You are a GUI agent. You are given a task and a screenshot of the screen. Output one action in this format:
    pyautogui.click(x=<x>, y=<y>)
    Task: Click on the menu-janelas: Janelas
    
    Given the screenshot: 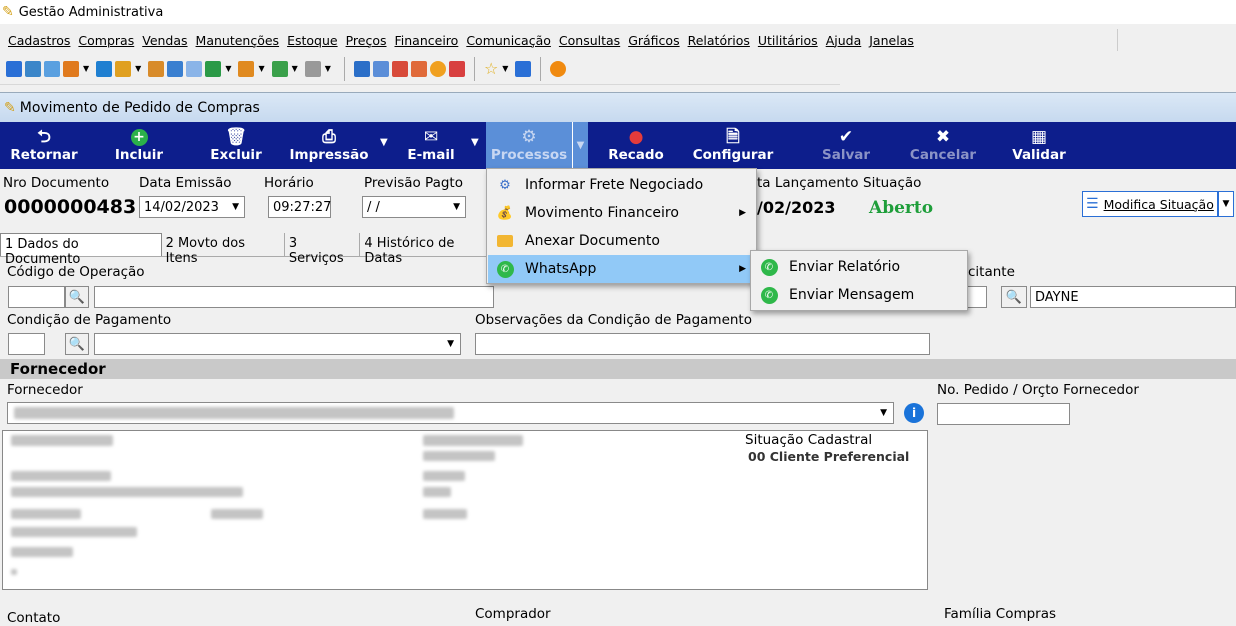 What is the action you would take?
    pyautogui.click(x=891, y=40)
    